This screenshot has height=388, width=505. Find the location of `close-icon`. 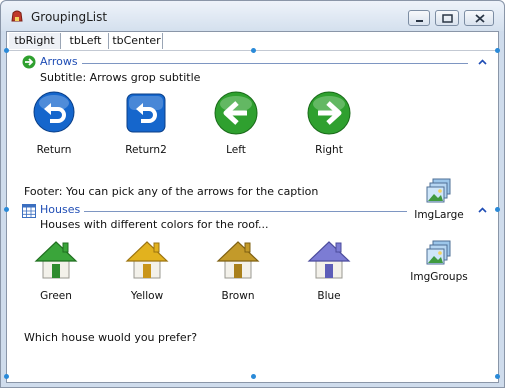

close-icon is located at coordinates (480, 18).